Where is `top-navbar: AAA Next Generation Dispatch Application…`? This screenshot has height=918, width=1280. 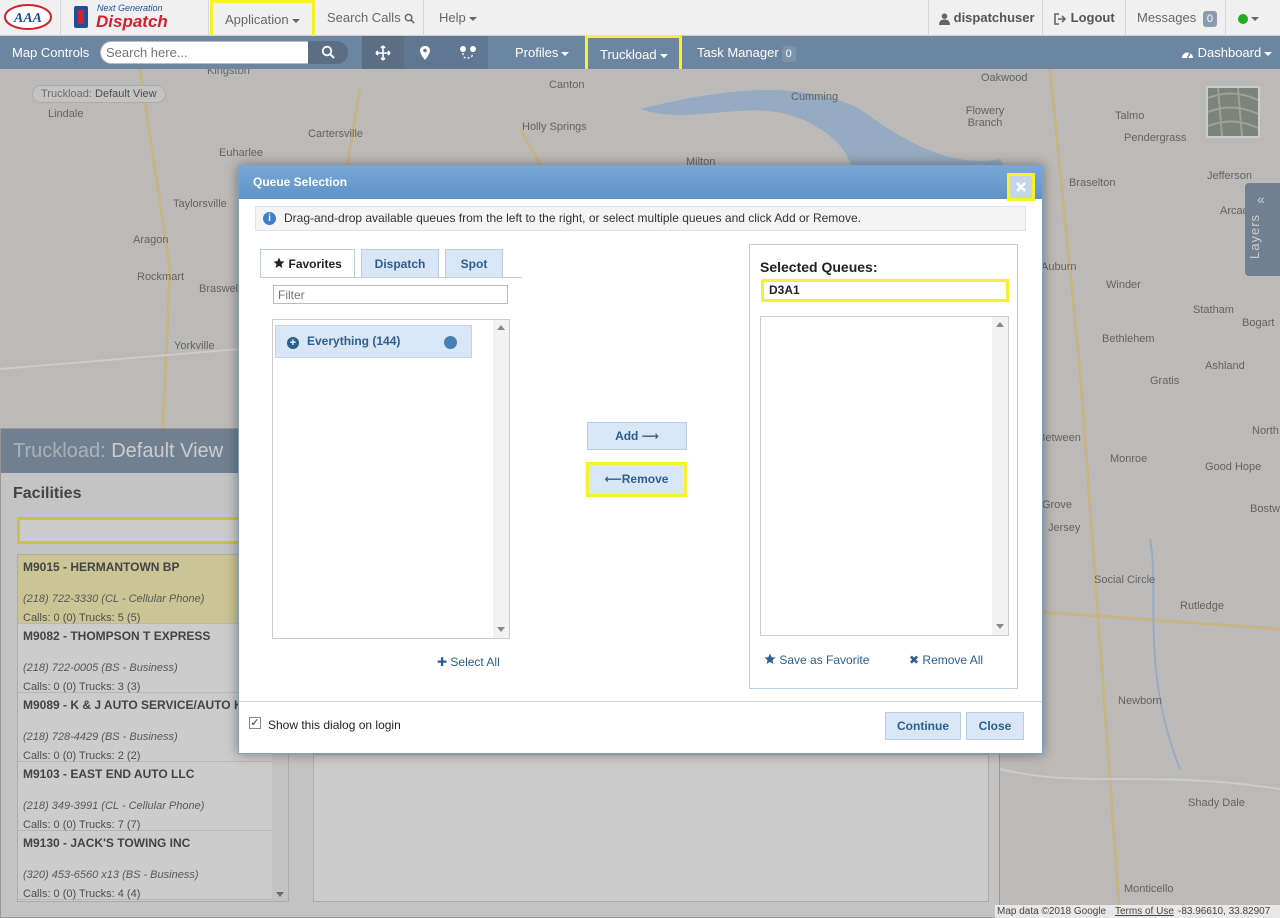 top-navbar: AAA Next Generation Dispatch Application… is located at coordinates (640, 20).